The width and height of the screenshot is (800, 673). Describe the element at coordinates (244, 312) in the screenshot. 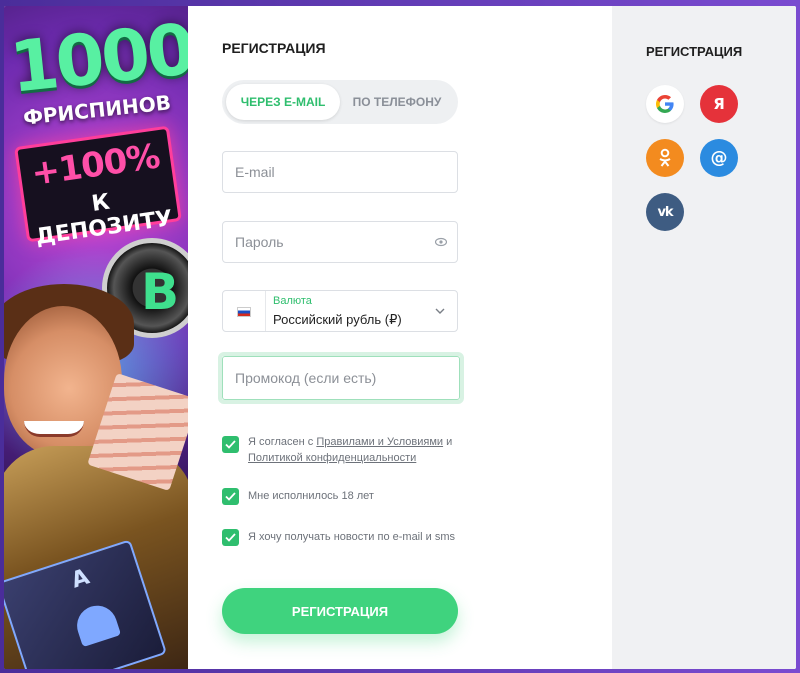

I see `russia-flag-icon` at that location.